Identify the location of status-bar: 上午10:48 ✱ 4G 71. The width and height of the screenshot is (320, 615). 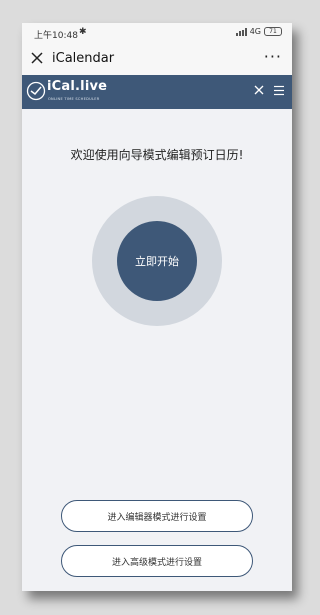
(157, 33).